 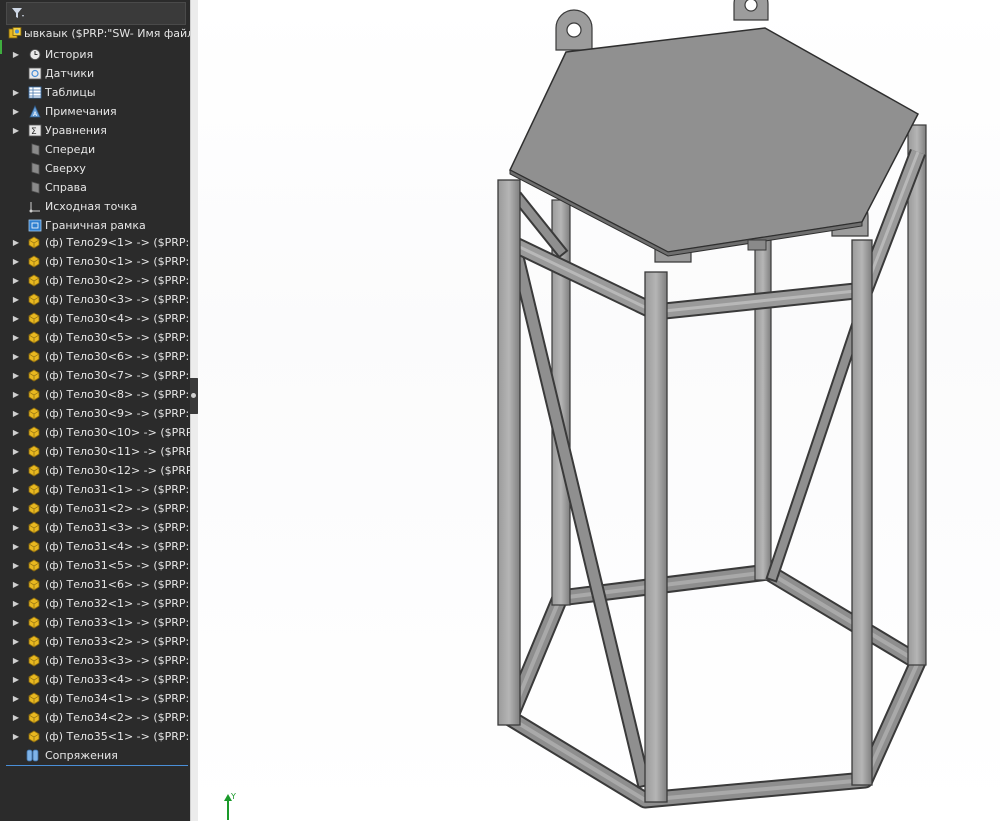 What do you see at coordinates (95, 679) in the screenshot?
I see `tree-component-row: ▶ (ф) Тело33<4> -> ($PRP:"SW` at bounding box center [95, 679].